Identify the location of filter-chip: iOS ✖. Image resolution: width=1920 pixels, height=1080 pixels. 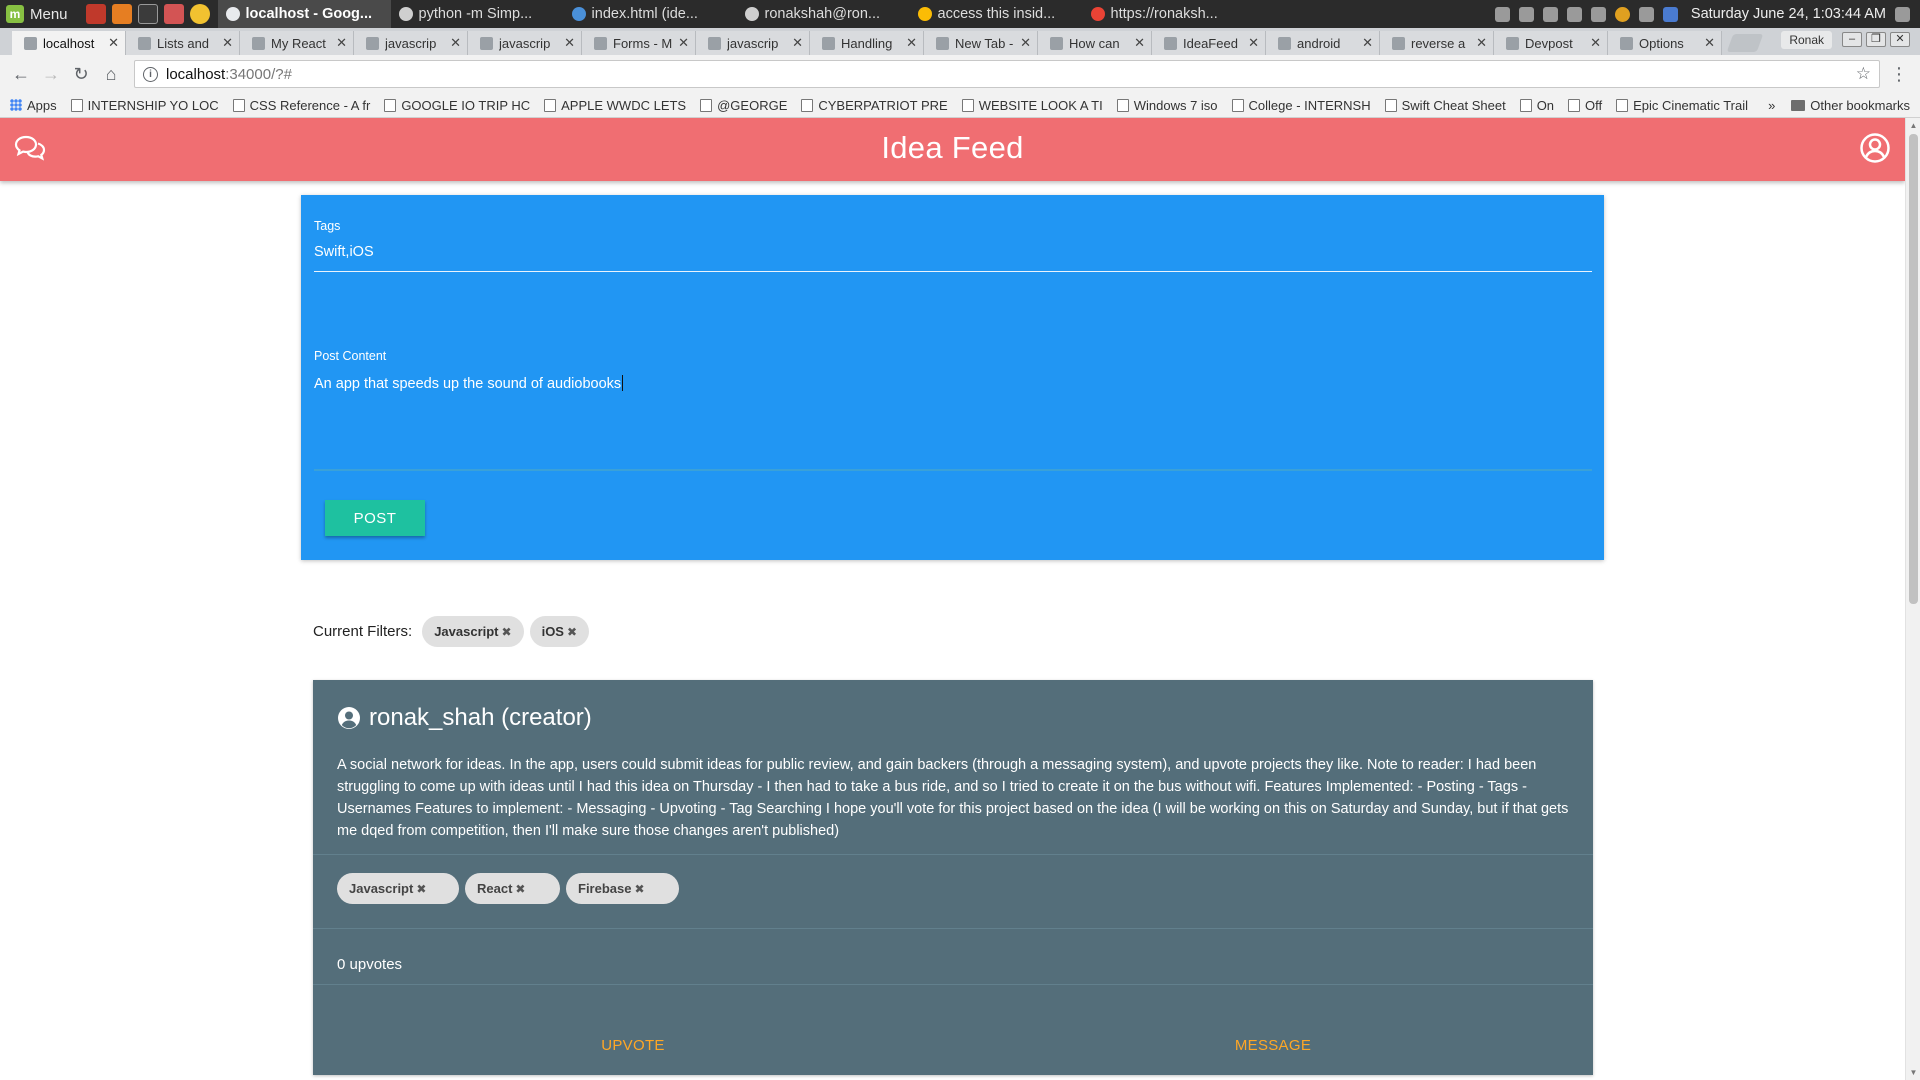
(559, 631).